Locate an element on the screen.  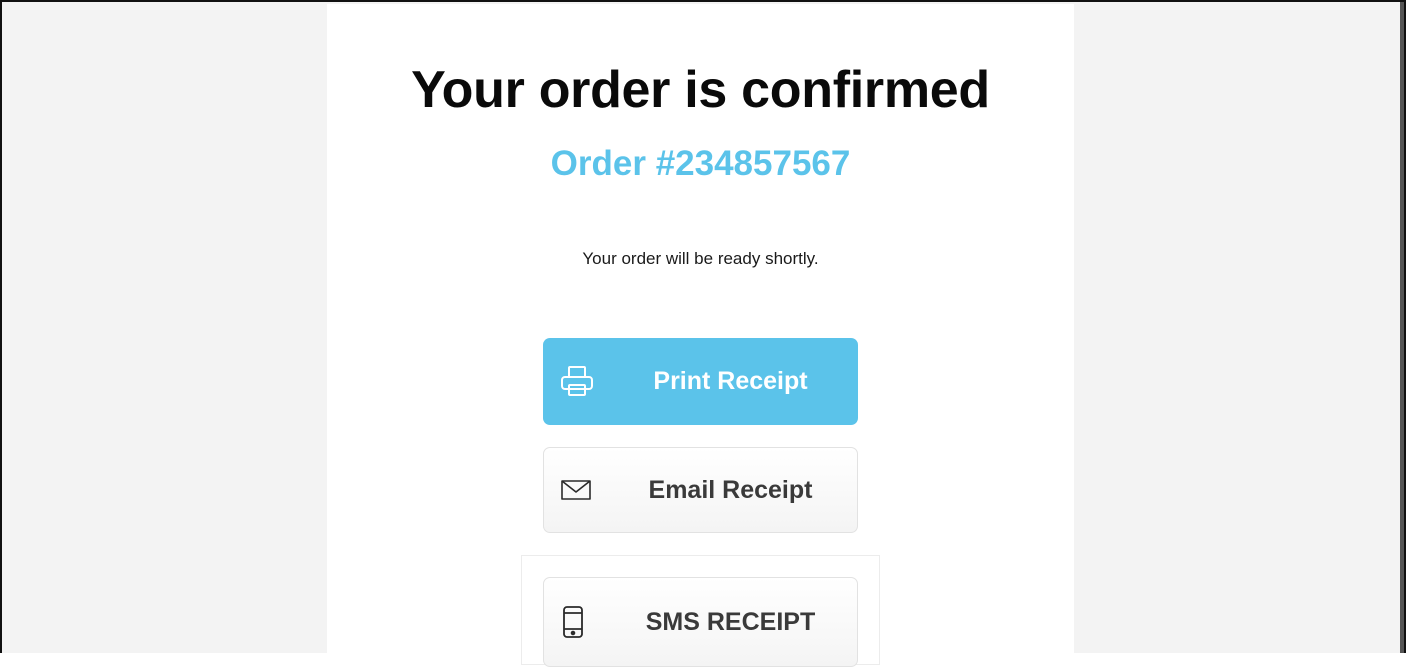
envelope-icon is located at coordinates (576, 490).